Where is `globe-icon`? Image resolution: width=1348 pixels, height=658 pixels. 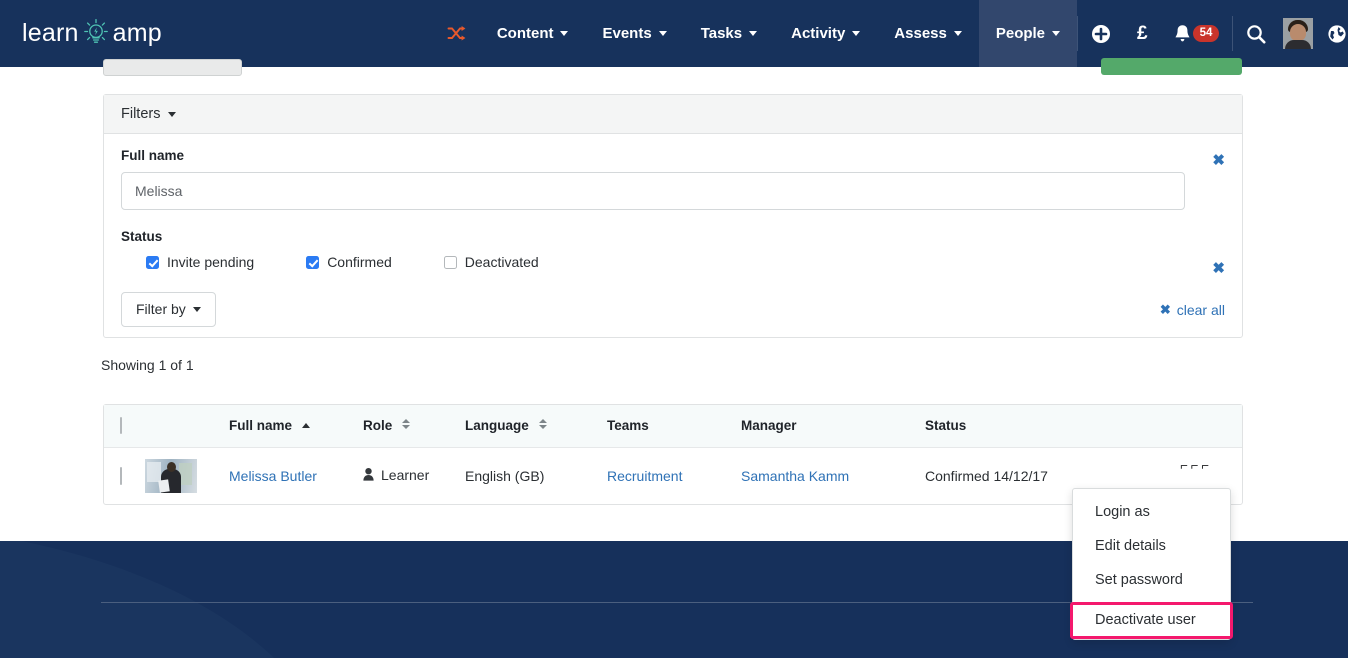 globe-icon is located at coordinates (1337, 33).